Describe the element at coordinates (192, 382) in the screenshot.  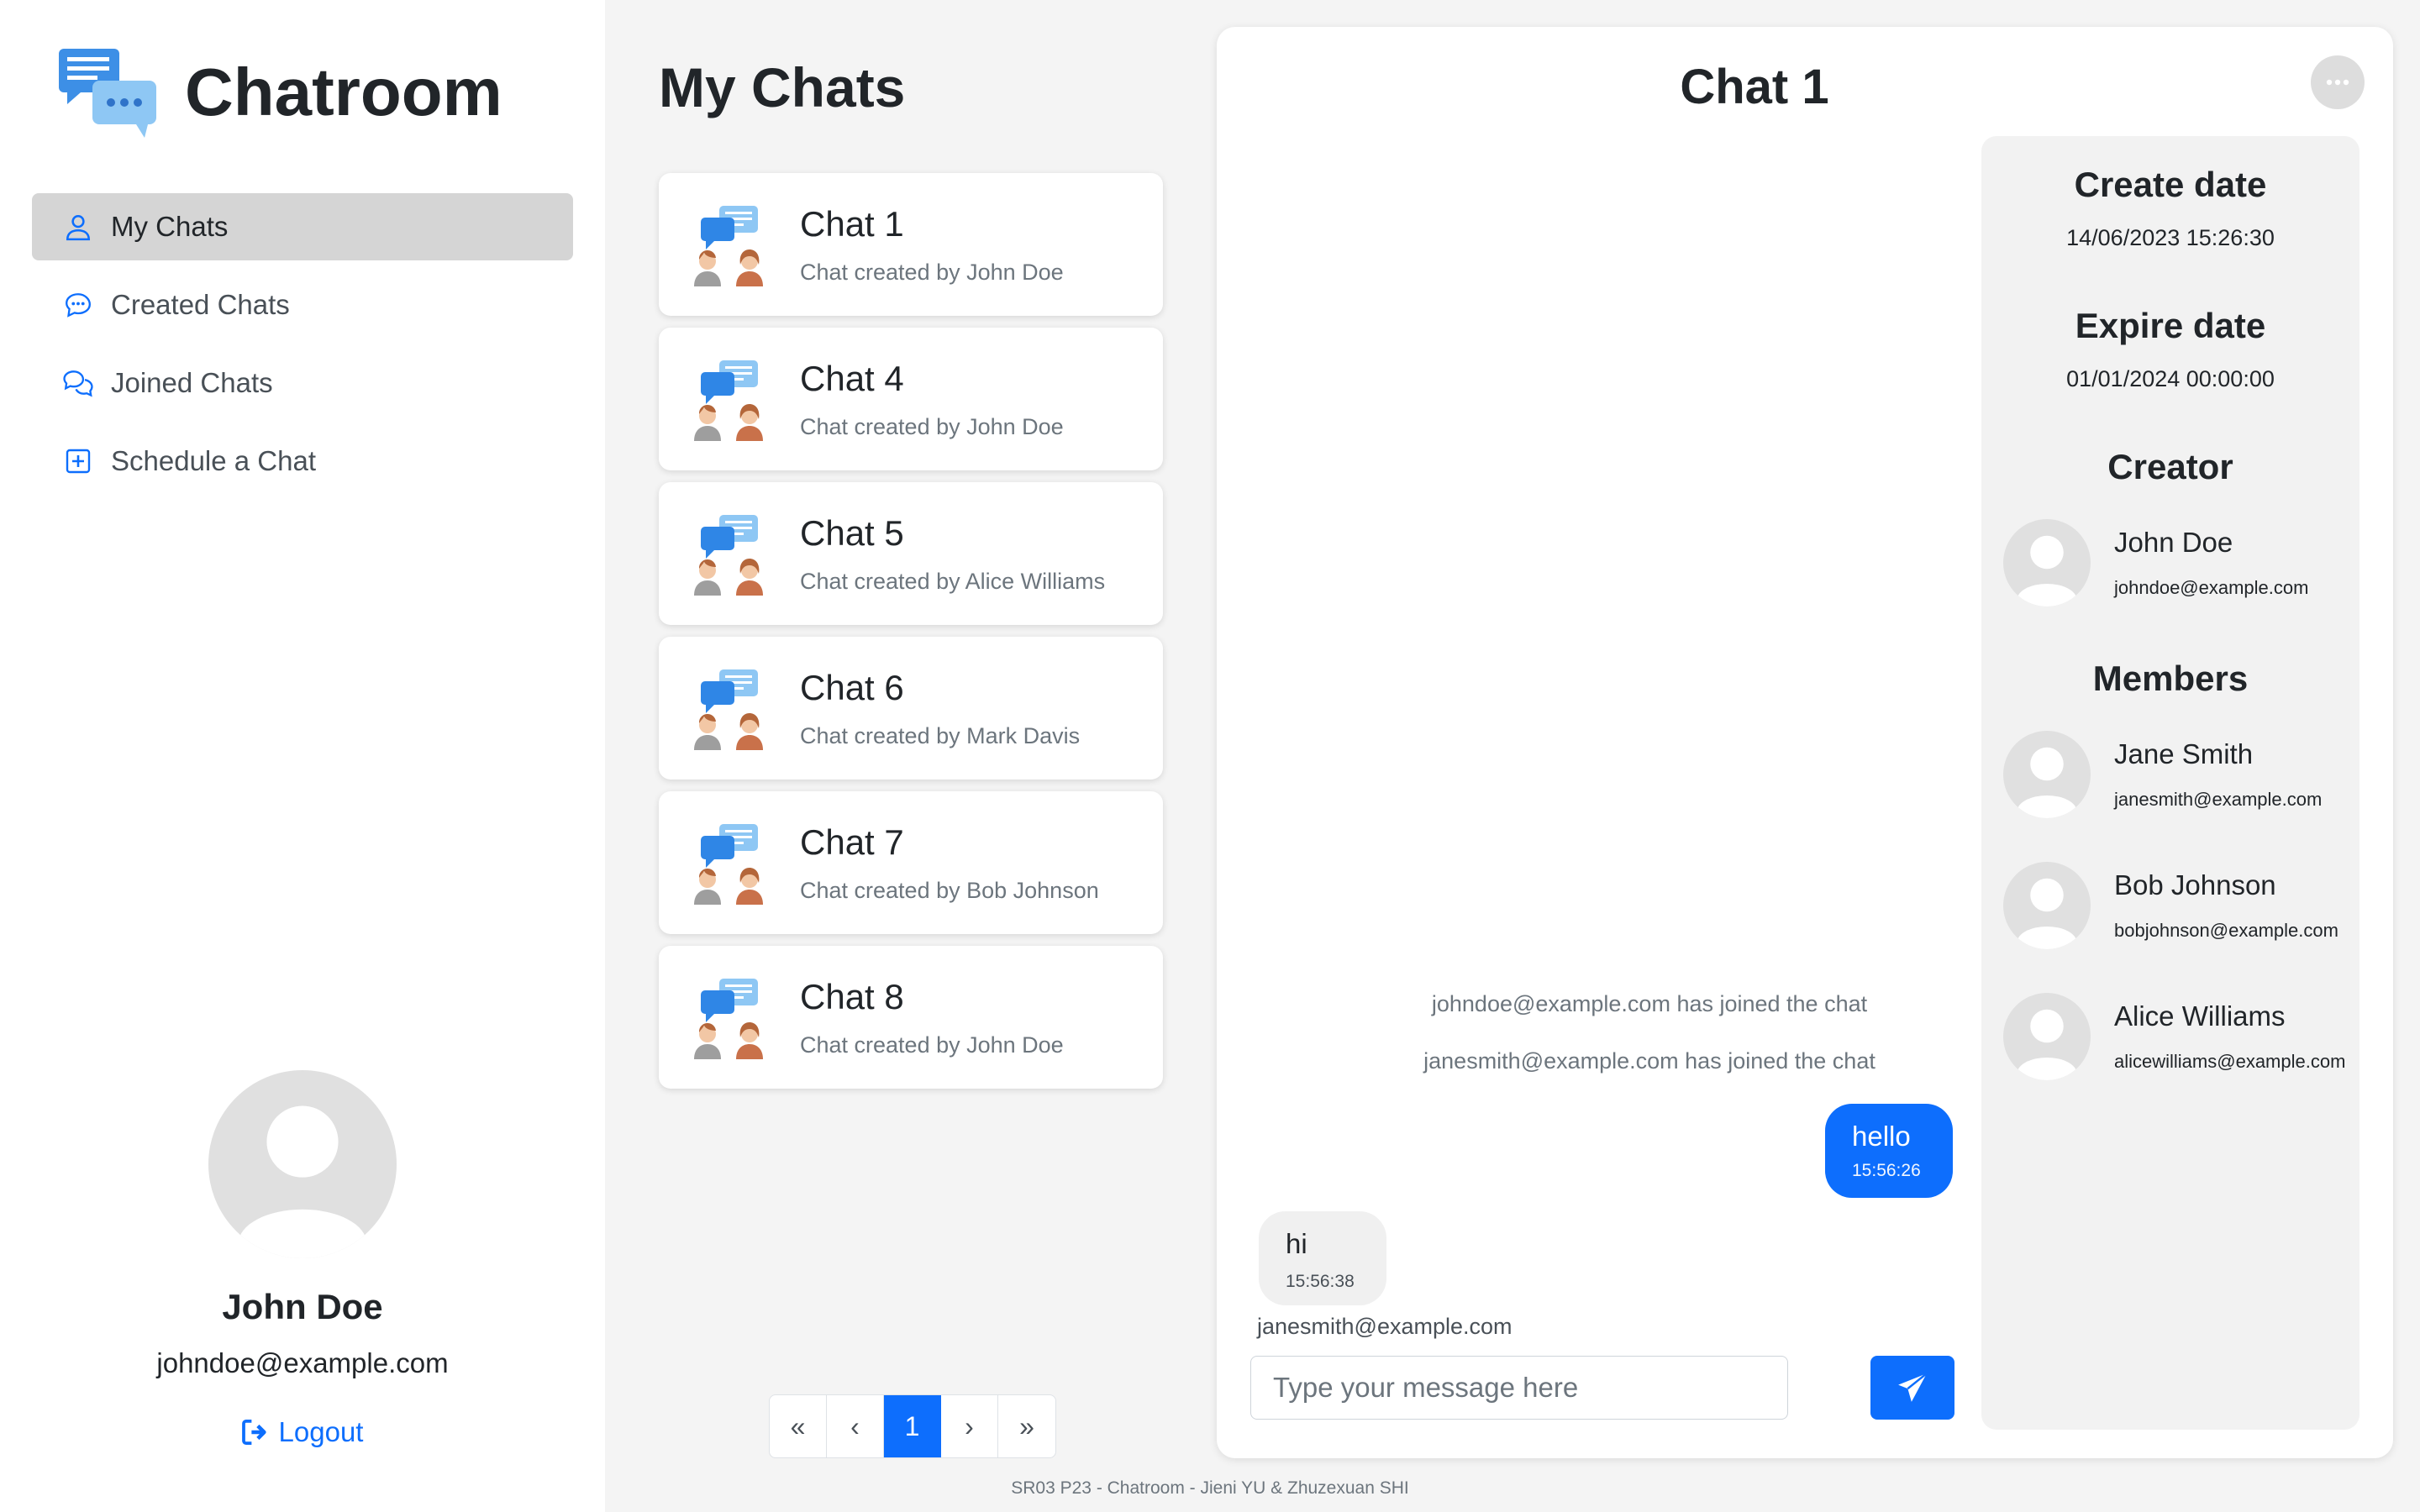
I see `sidebar-item-label: Joined Chats` at that location.